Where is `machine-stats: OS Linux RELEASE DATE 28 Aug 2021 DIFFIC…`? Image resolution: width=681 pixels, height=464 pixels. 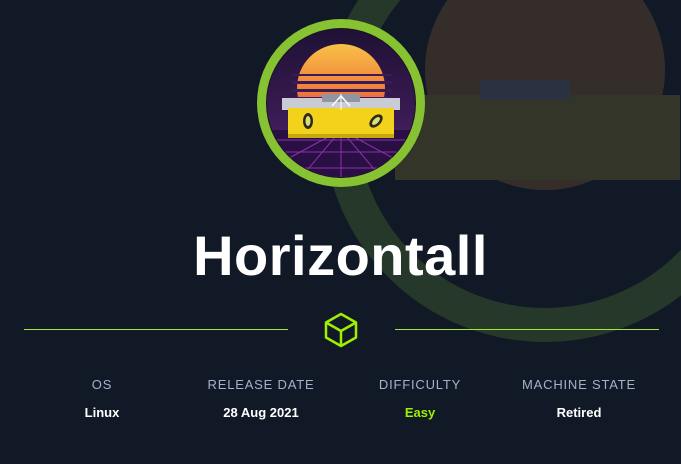
machine-stats: OS Linux RELEASE DATE 28 Aug 2021 DIFFIC… is located at coordinates (340, 406).